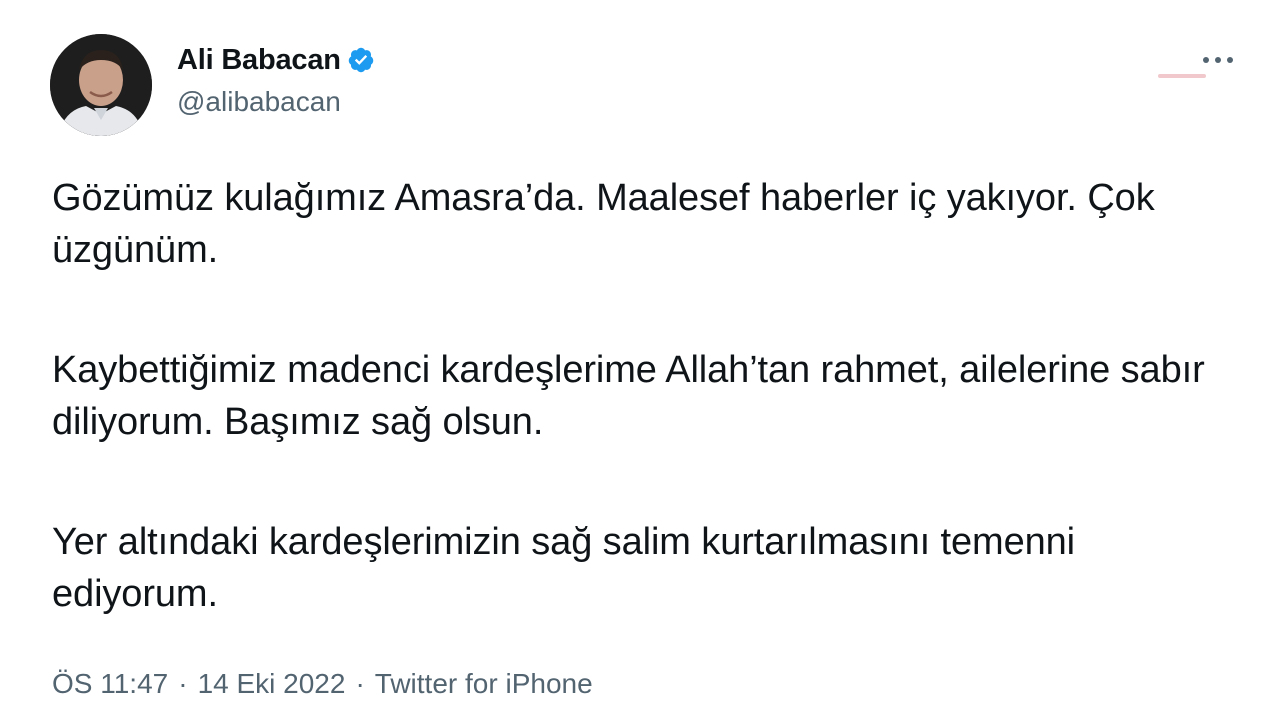 The image size is (1280, 720). What do you see at coordinates (1218, 60) in the screenshot?
I see `more-options-icon` at bounding box center [1218, 60].